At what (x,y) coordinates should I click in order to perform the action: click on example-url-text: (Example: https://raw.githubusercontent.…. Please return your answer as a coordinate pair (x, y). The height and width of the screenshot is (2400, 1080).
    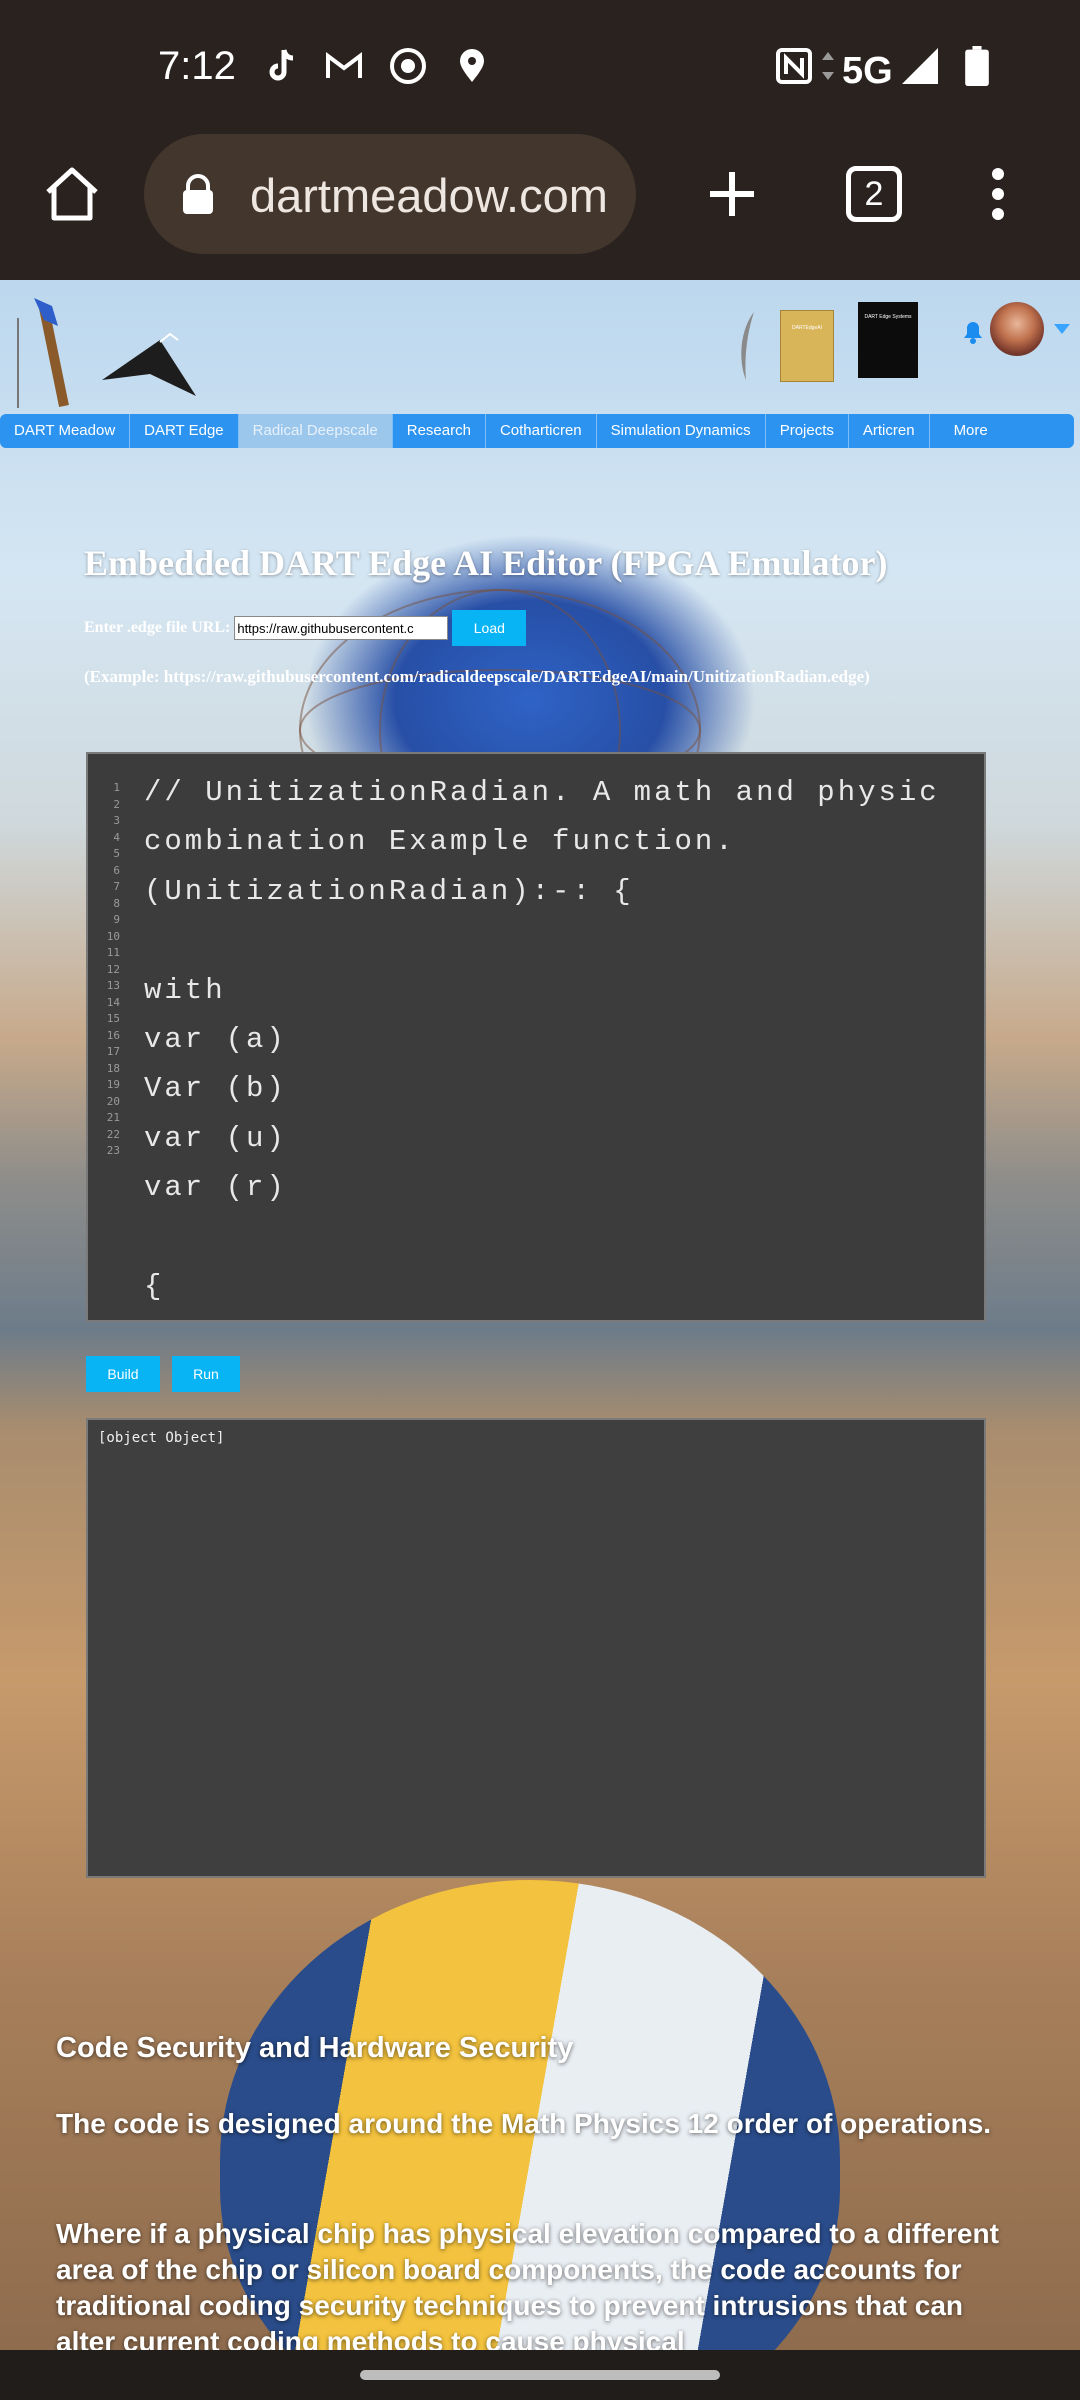
    Looking at the image, I should click on (477, 676).